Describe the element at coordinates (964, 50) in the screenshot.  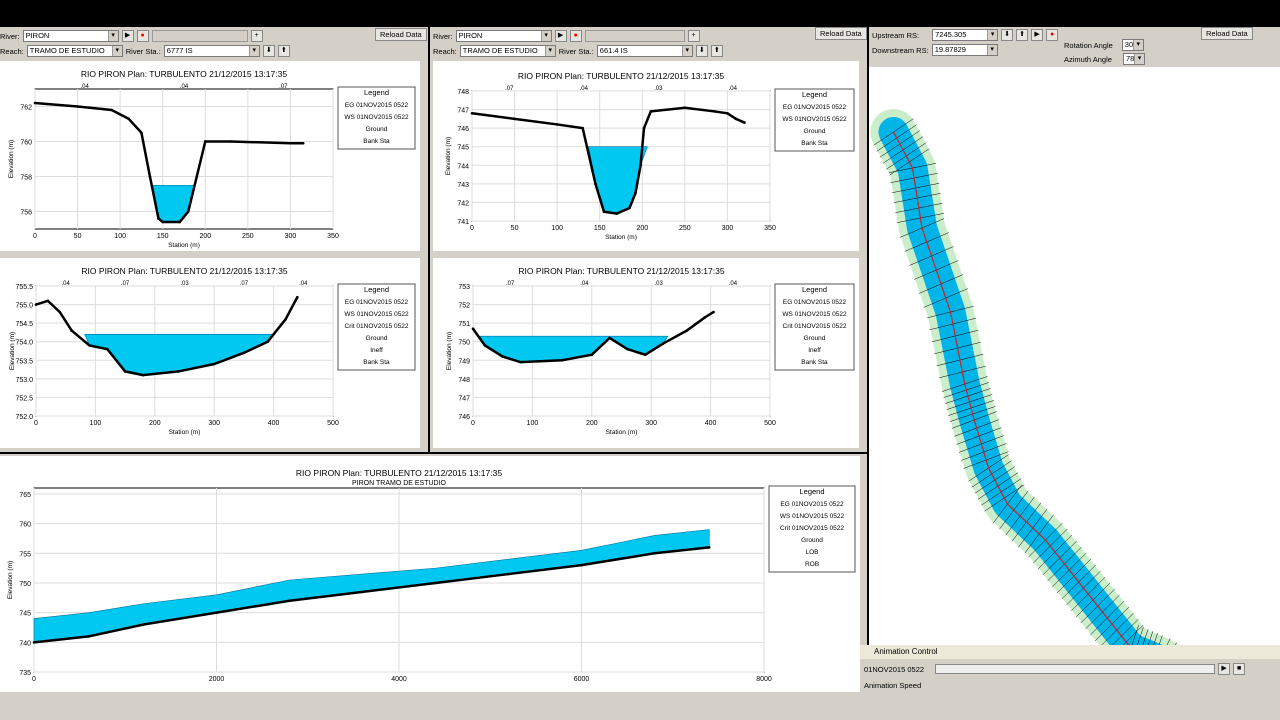
I see `downstream-rs-select: 19.87829` at that location.